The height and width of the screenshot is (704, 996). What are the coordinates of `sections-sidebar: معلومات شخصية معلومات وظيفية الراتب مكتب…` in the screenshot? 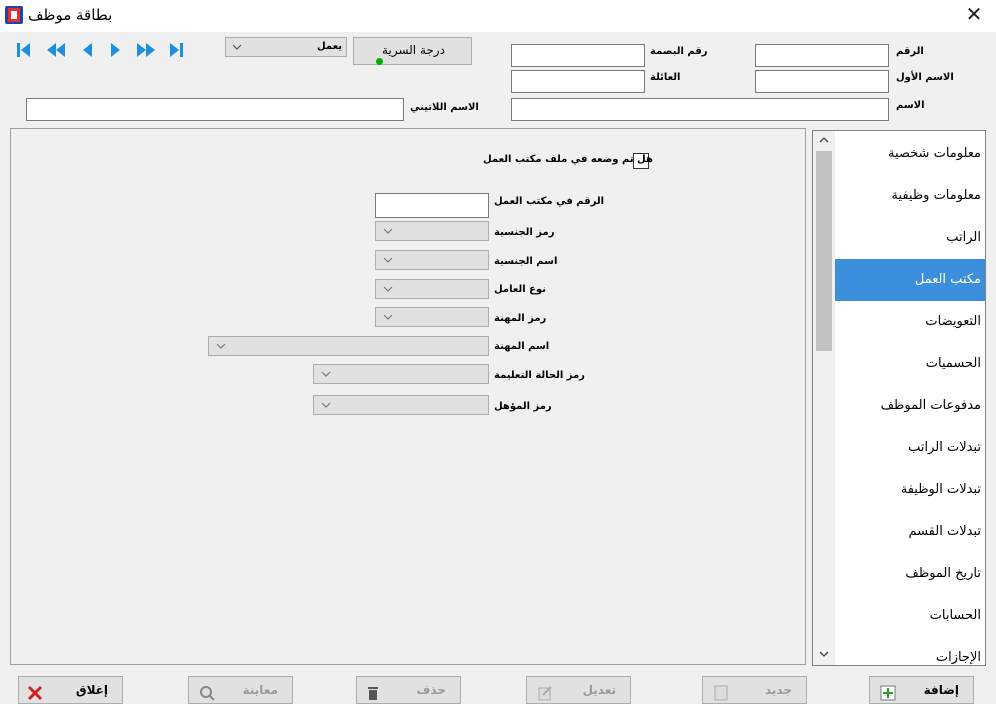 It's located at (899, 398).